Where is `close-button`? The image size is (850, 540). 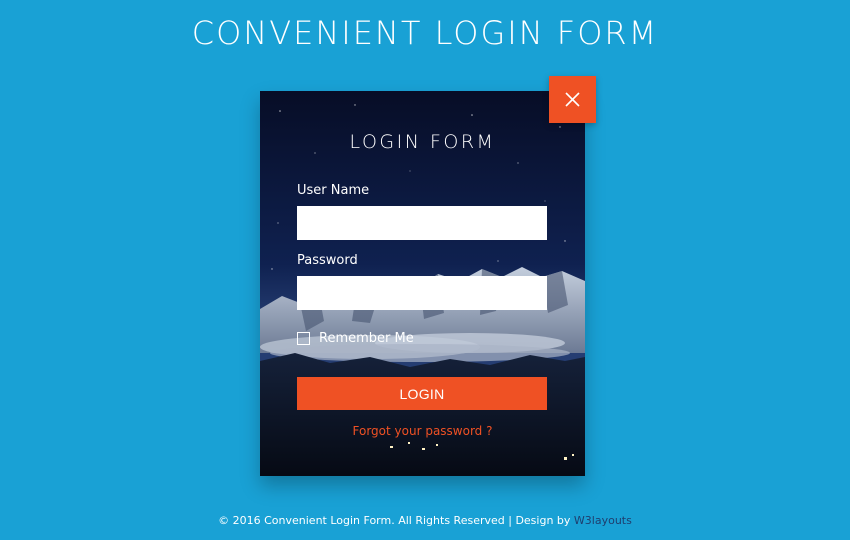
close-button is located at coordinates (572, 99).